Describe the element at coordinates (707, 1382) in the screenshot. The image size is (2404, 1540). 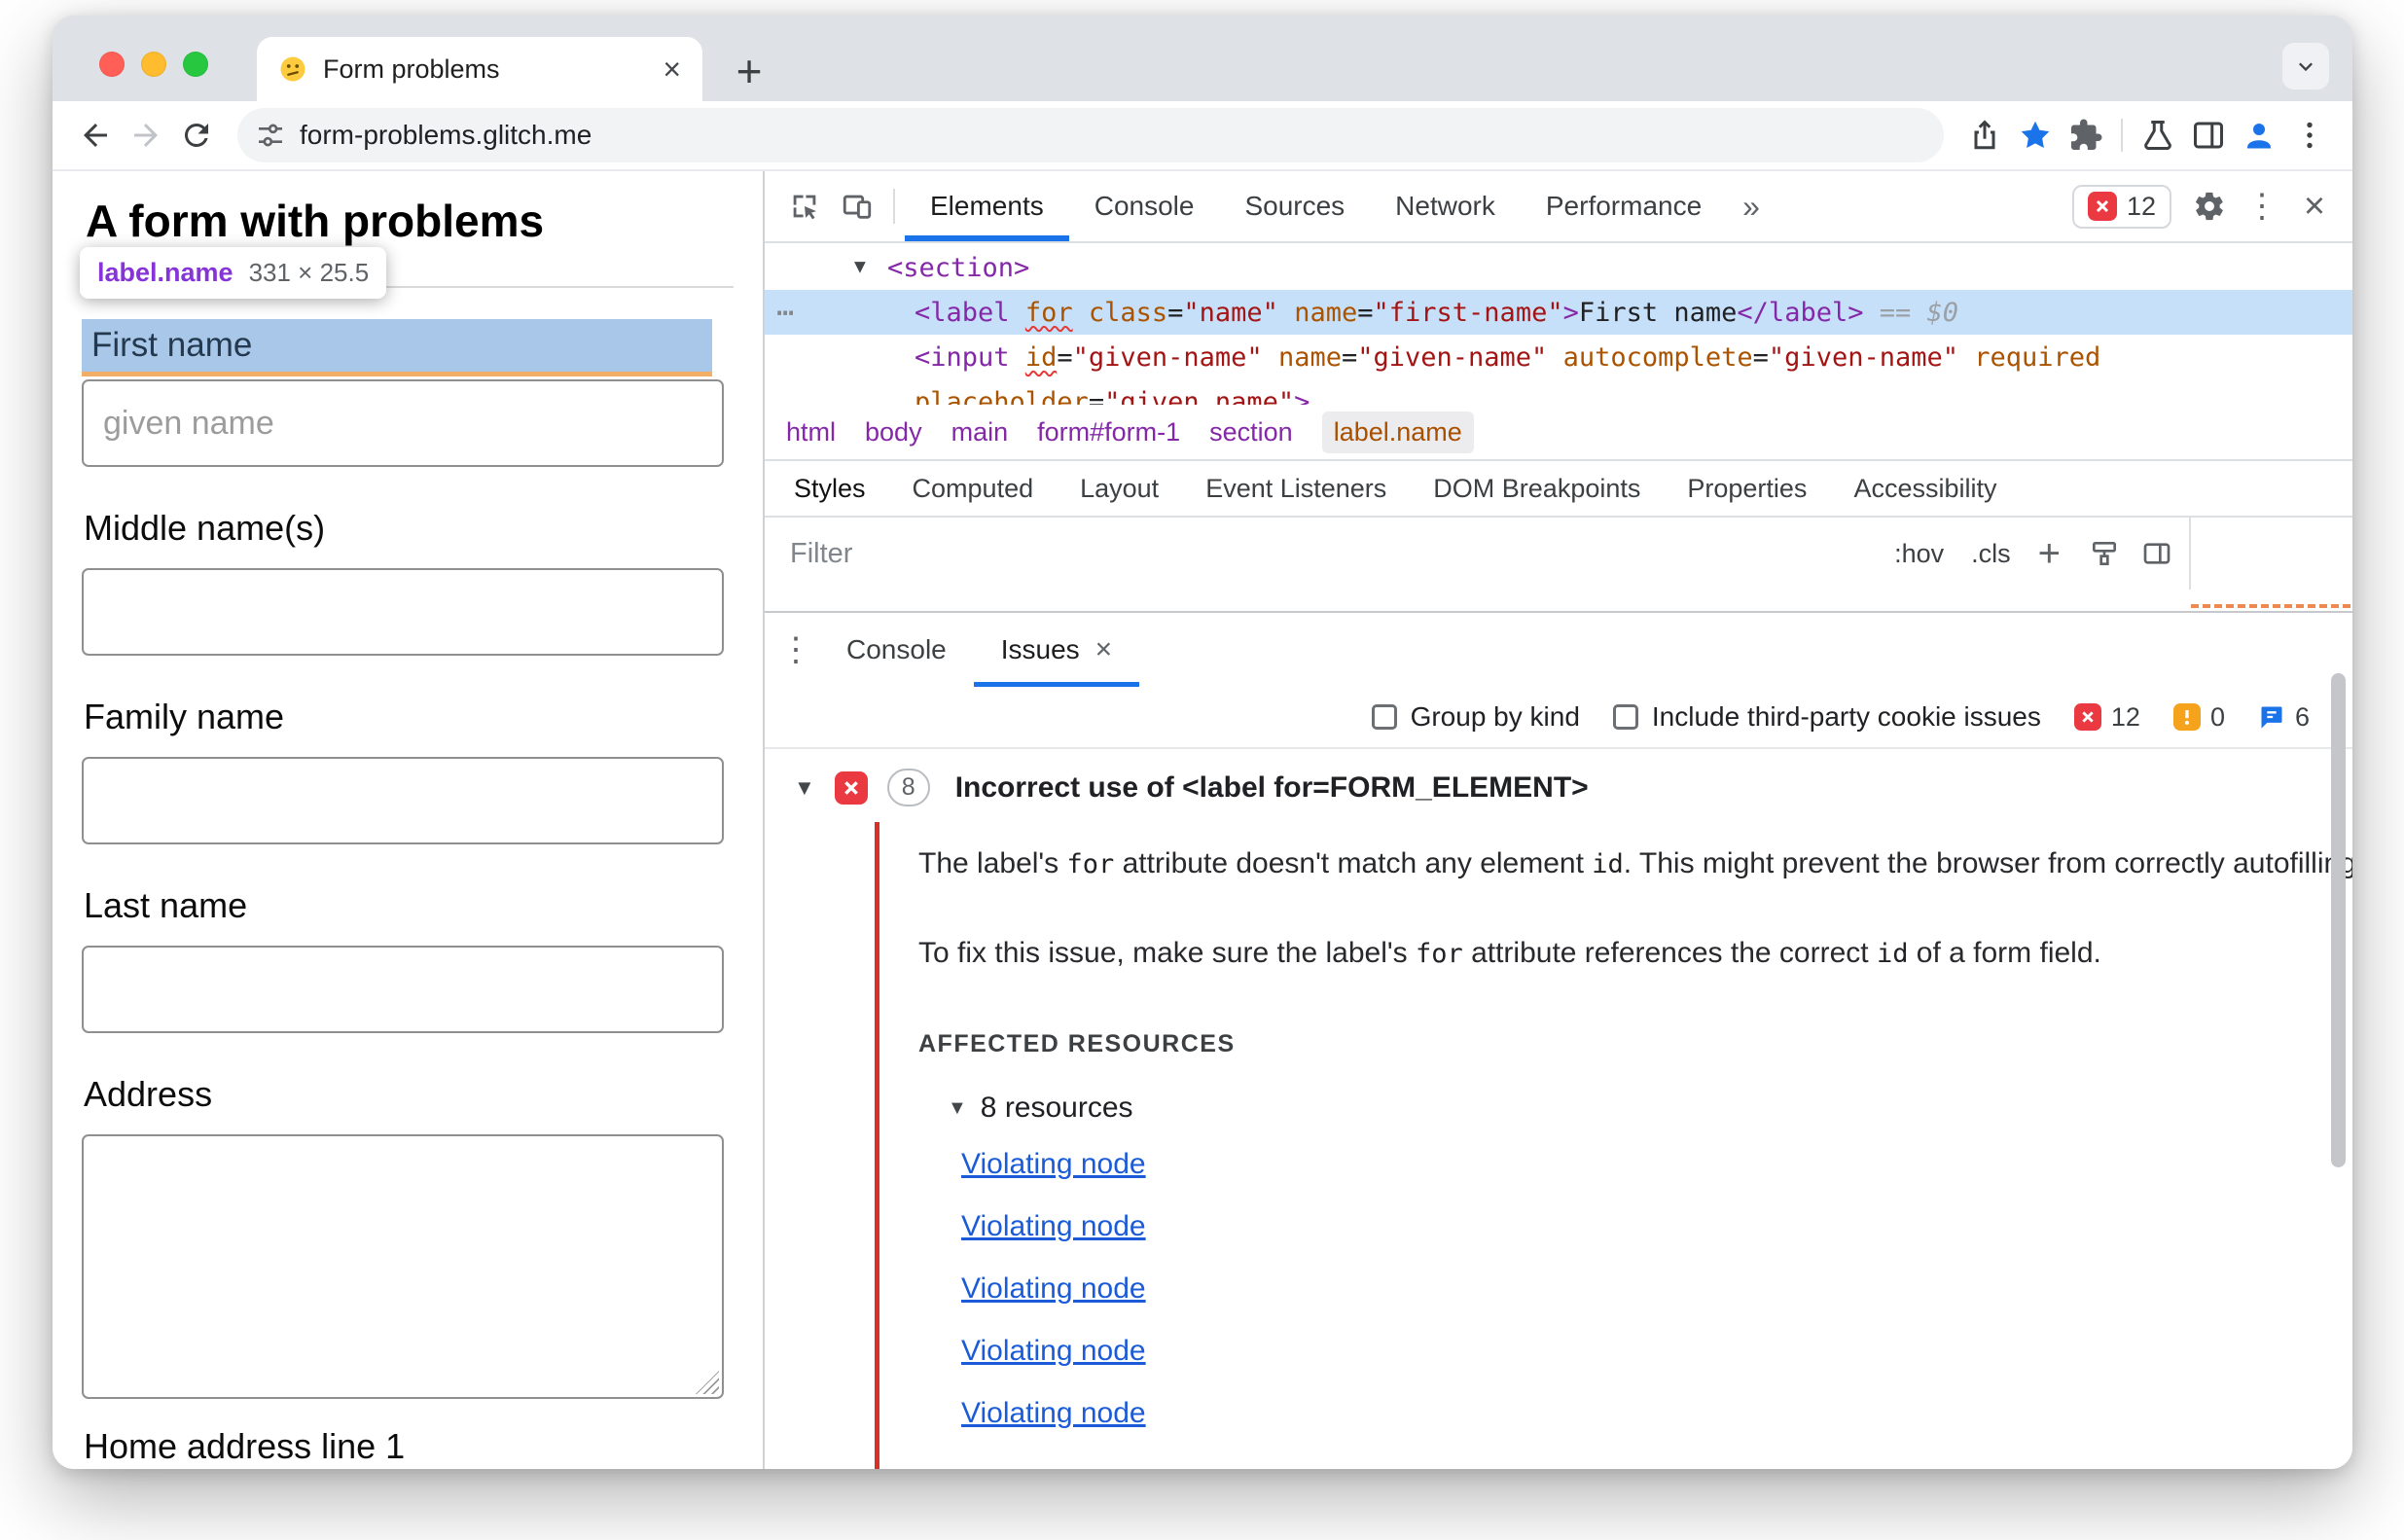
I see `resize-grip-icon` at that location.